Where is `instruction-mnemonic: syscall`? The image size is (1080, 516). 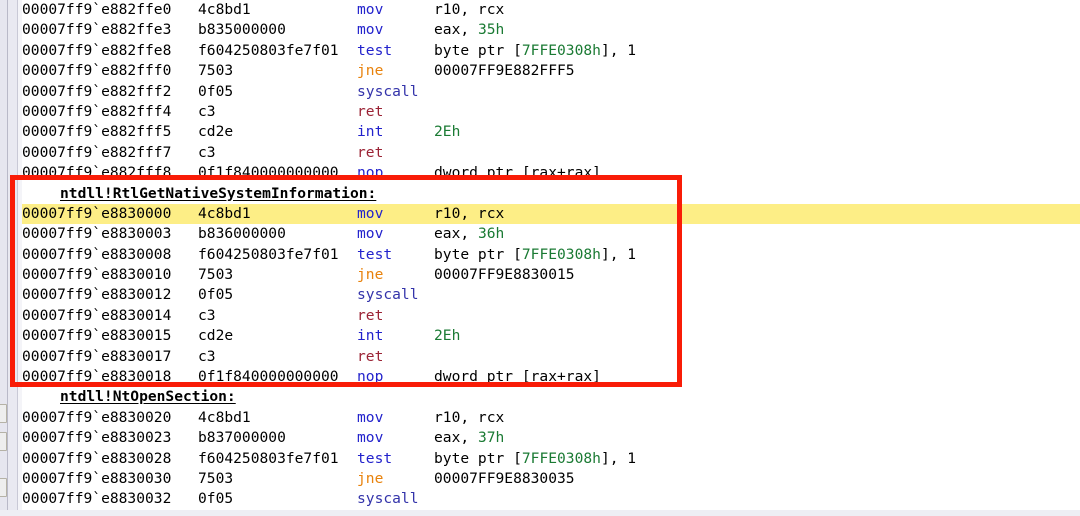 instruction-mnemonic: syscall is located at coordinates (388, 91).